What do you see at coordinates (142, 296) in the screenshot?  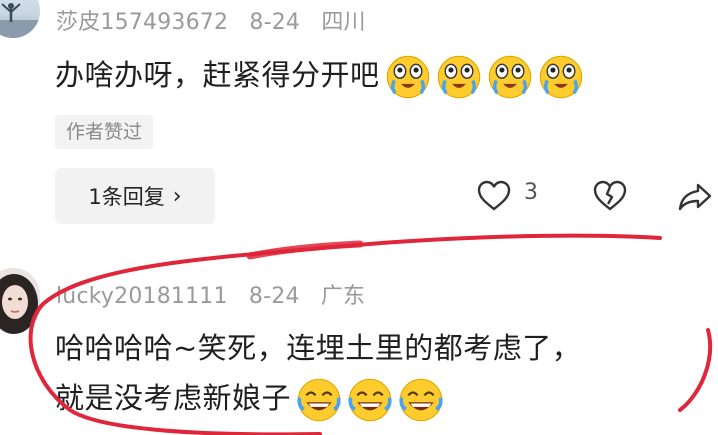 I see `username: lucky20181111` at bounding box center [142, 296].